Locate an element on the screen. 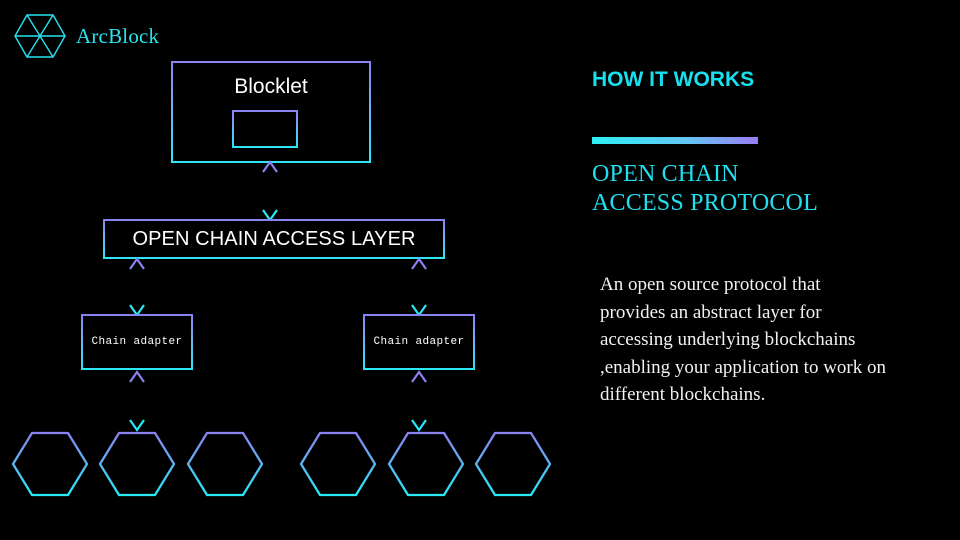 The height and width of the screenshot is (540, 960). connector-blocklet-to-access-layer is located at coordinates (270, 191).